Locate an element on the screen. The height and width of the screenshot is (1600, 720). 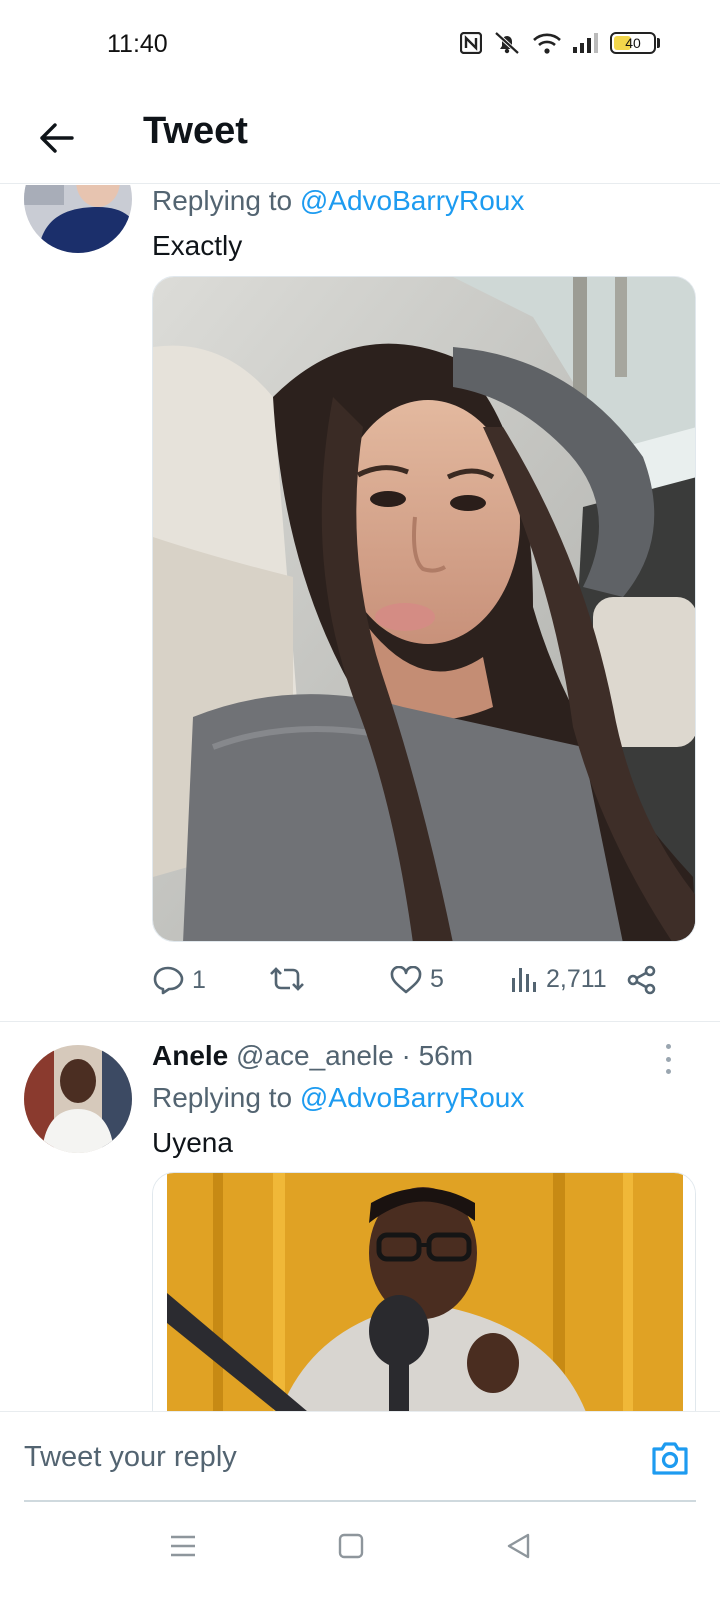
status-bar: 11:40 40 is located at coordinates (360, 46).